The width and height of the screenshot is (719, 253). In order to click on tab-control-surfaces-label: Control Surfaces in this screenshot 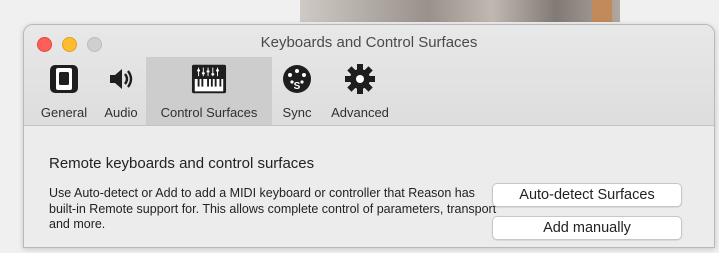, I will do `click(209, 112)`.